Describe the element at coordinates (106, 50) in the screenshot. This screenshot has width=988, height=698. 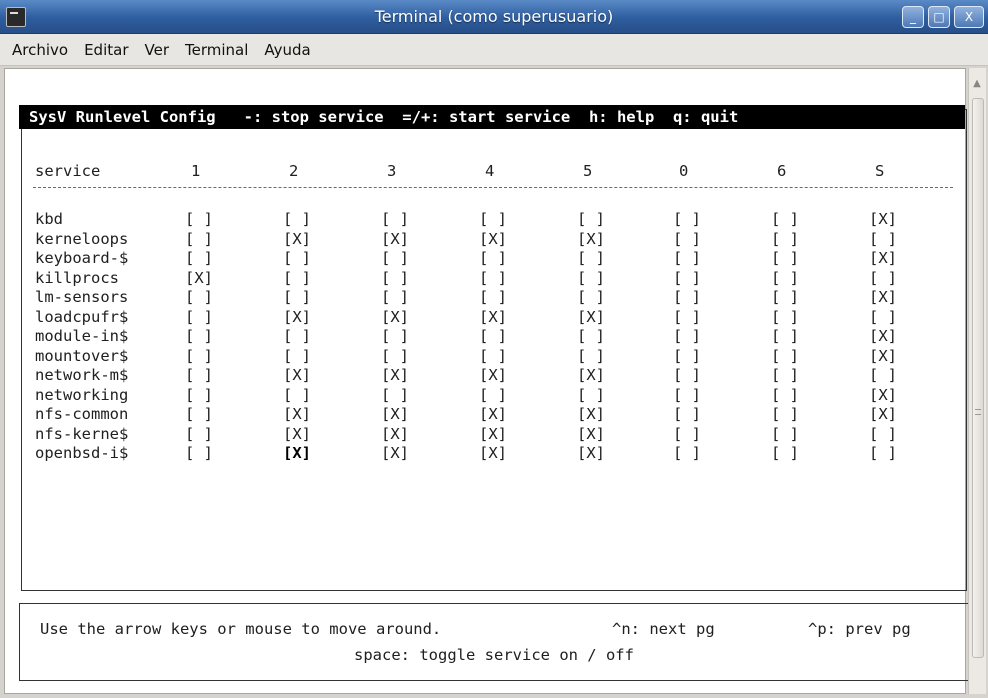
I see `menu-editar: Editar` at that location.